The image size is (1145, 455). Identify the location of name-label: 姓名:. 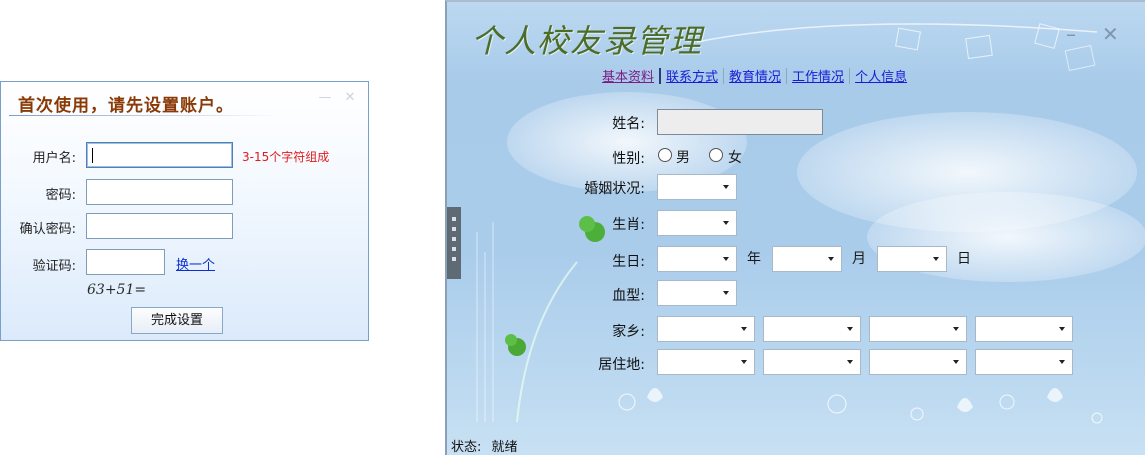
(628, 124).